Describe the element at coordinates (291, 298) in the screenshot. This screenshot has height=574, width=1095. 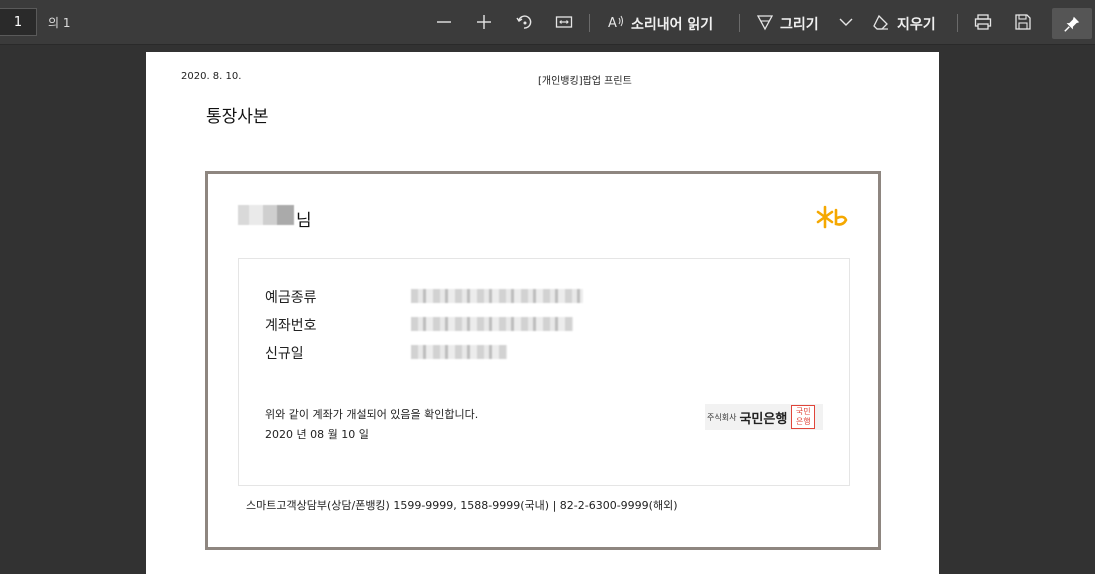
I see `field-label-account-type: 예금종류` at that location.